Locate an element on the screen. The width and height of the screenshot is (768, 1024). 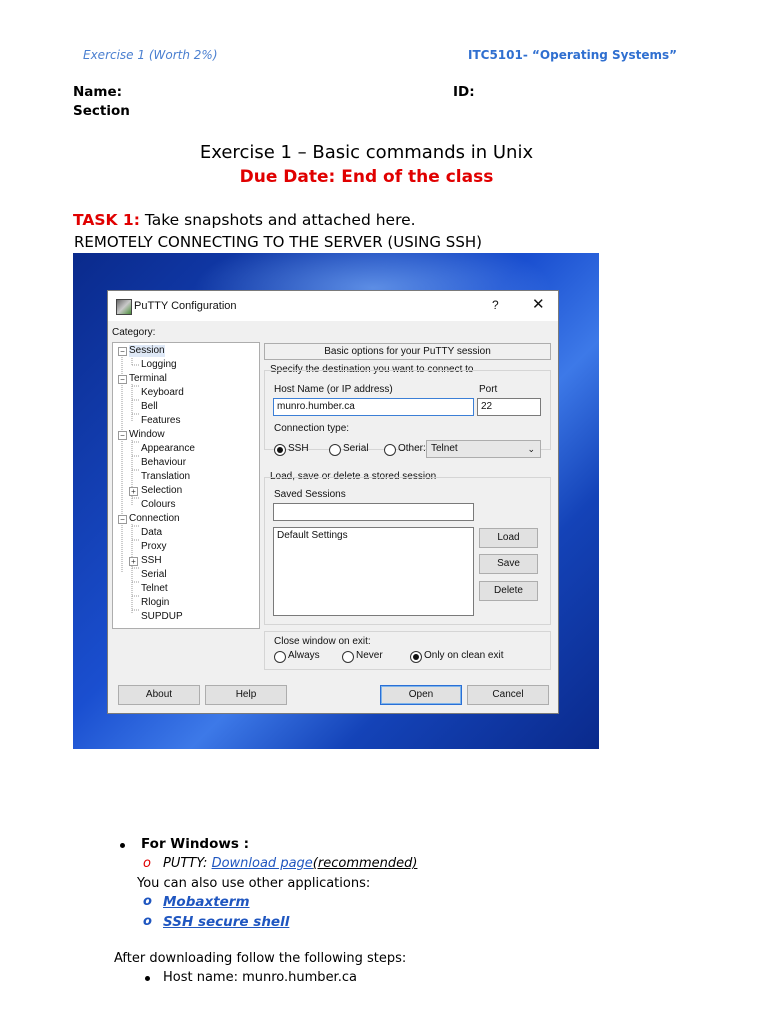
expand-selection-icon: + is located at coordinates (133, 491).